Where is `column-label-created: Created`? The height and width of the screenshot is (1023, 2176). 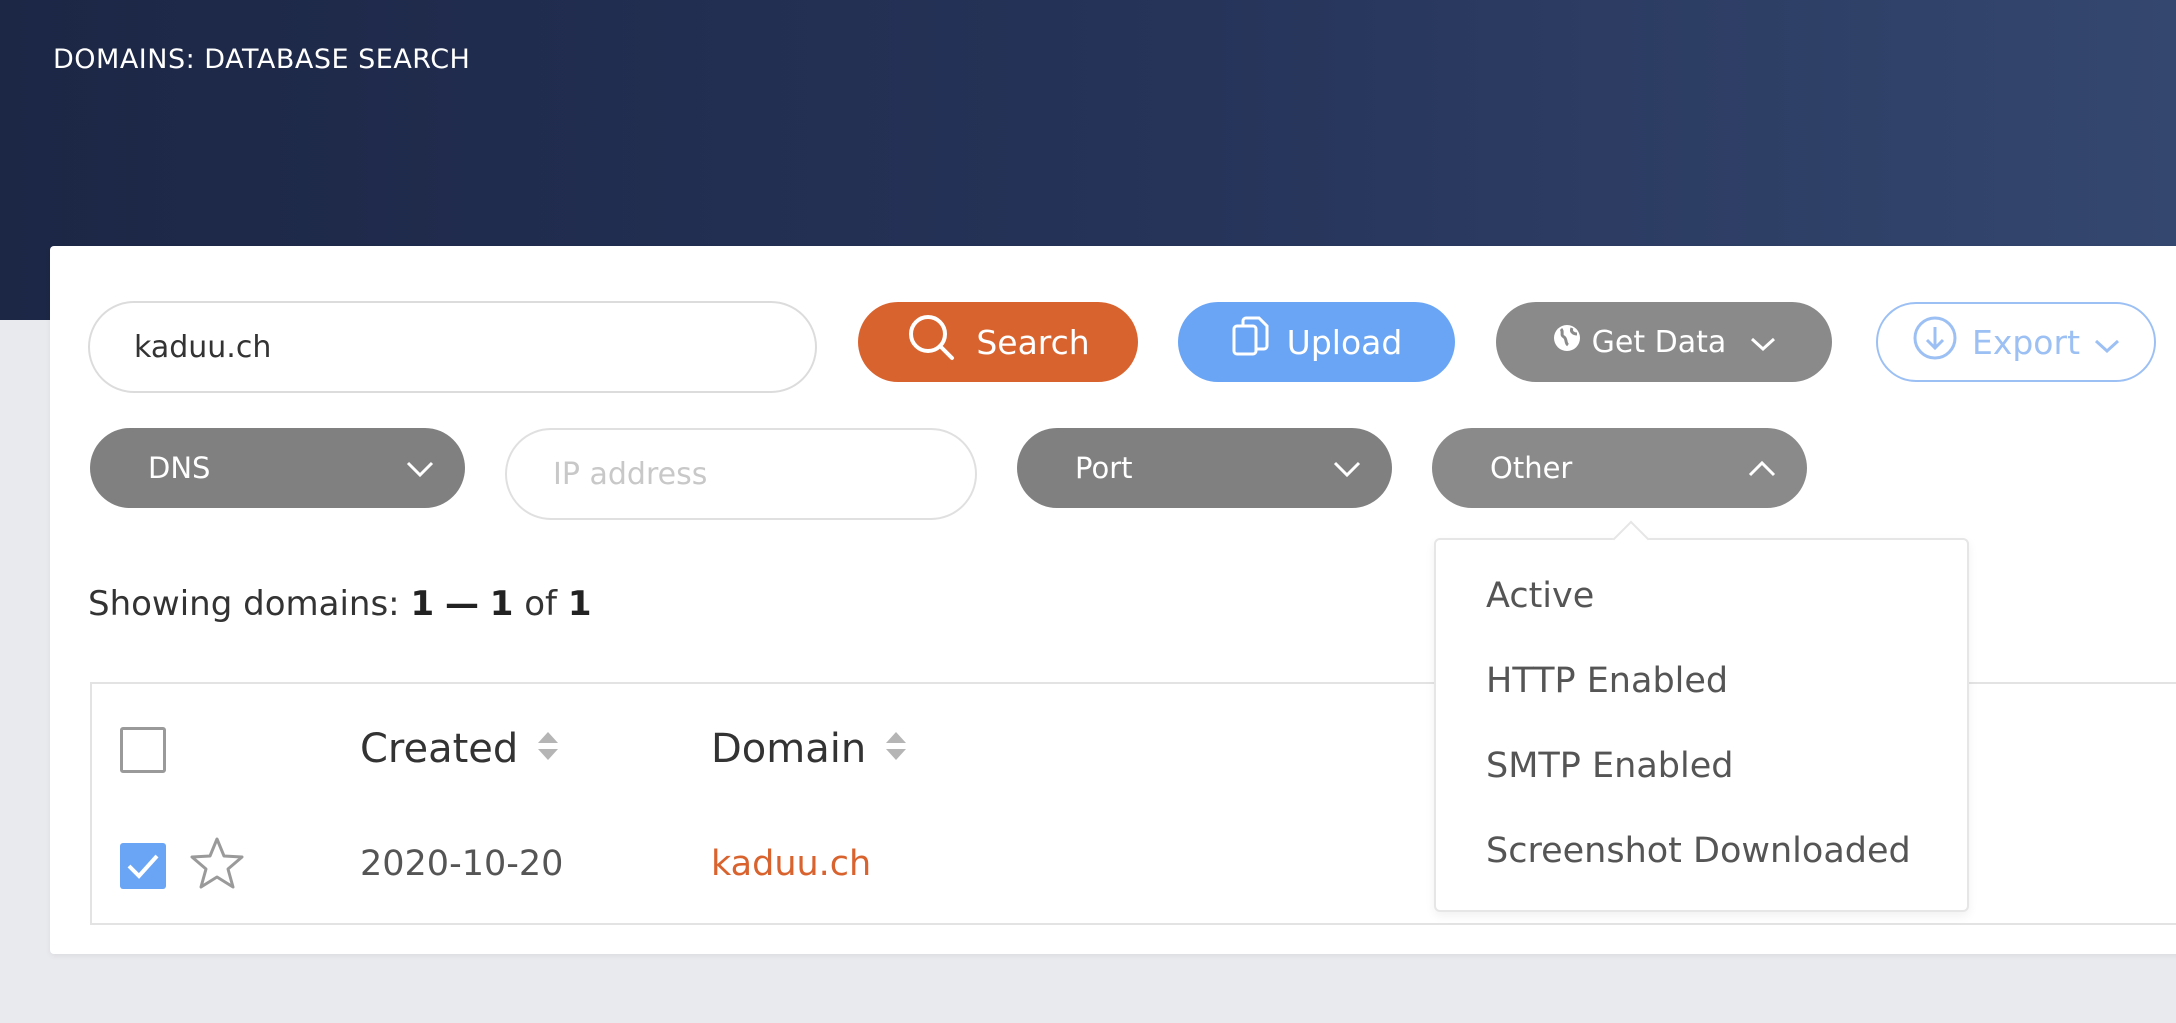
column-label-created: Created is located at coordinates (439, 749).